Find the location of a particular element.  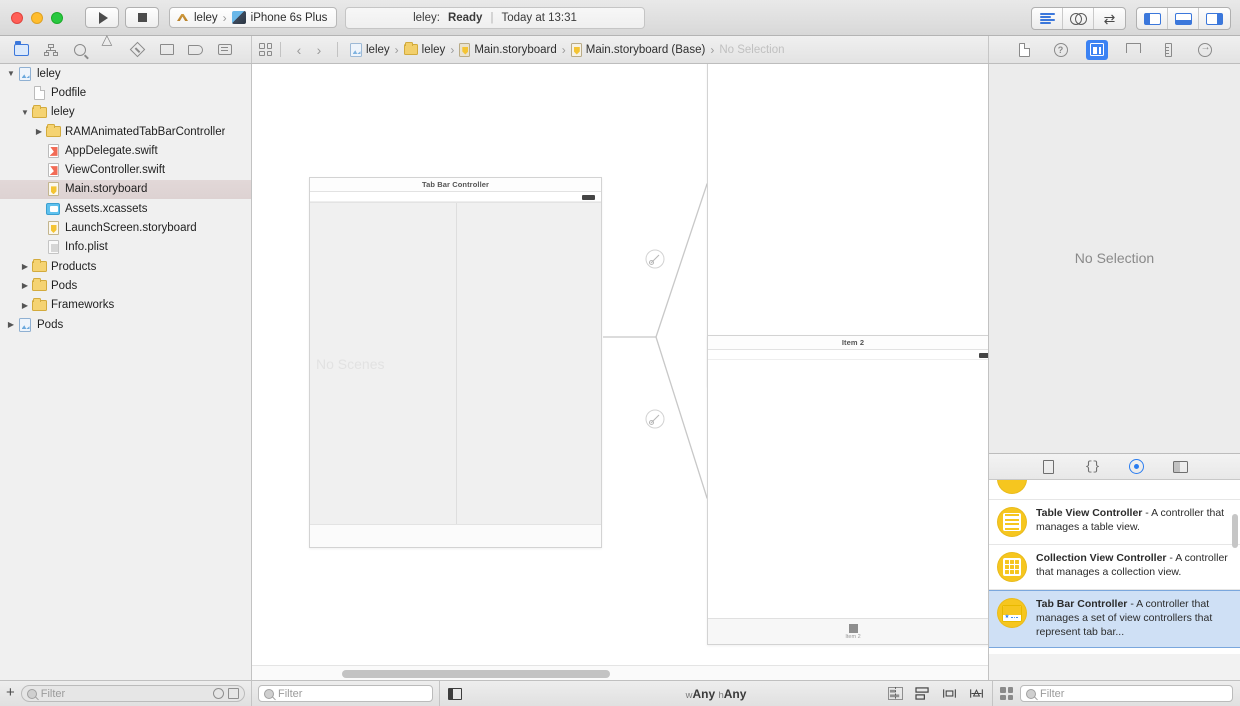

breadcrumb-item-storyboard-base: Main.storyboard (Base) is located at coordinates (638, 49).